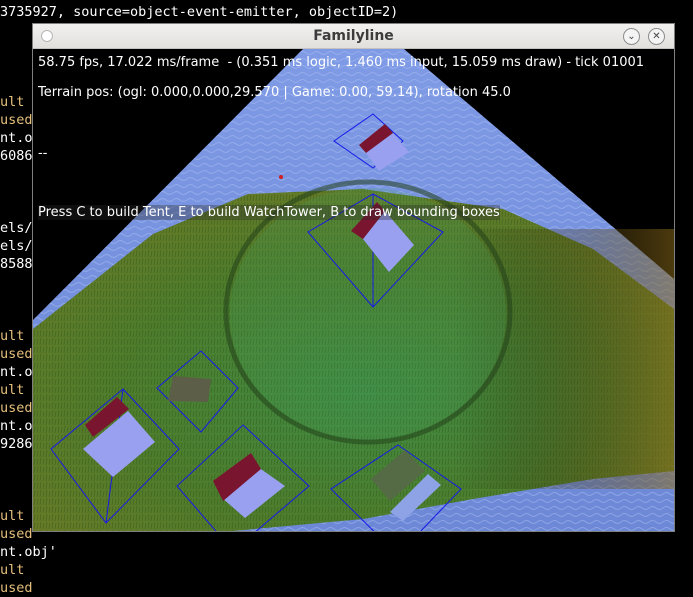  I want to click on terminal-line: 9286, so click(16, 444).